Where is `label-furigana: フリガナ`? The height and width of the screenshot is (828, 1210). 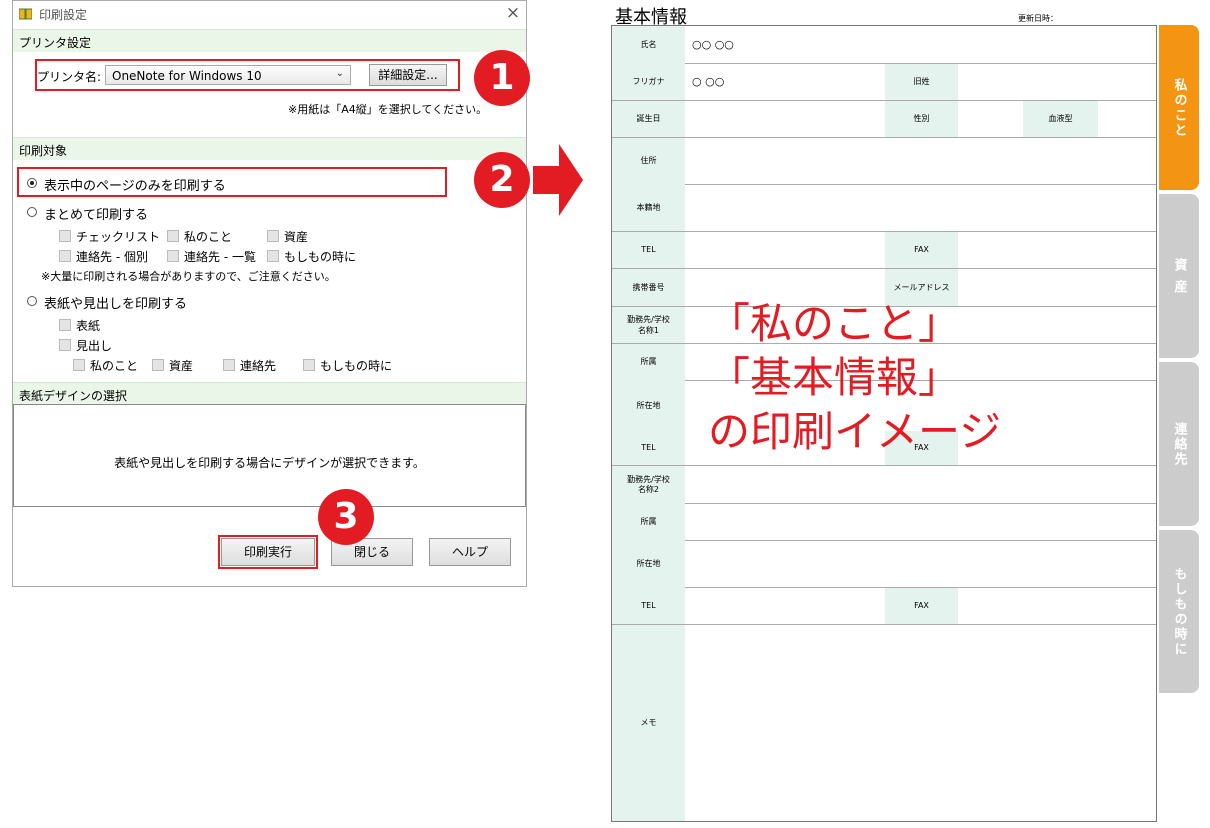 label-furigana: フリガナ is located at coordinates (648, 82).